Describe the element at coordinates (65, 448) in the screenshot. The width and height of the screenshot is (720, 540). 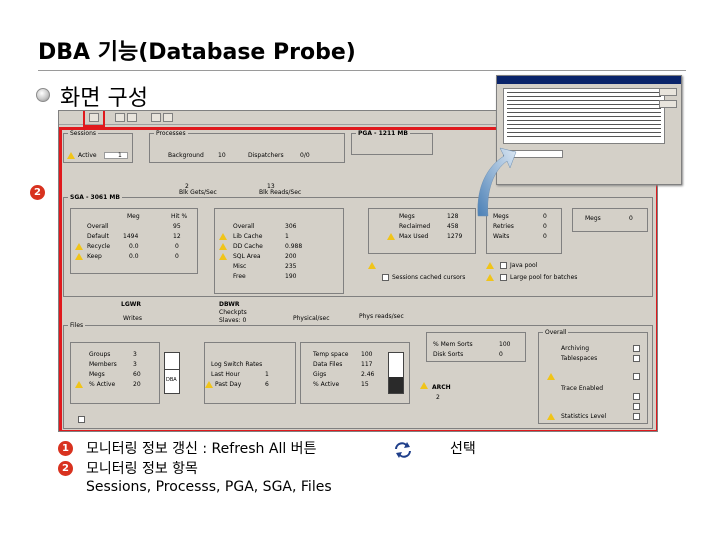
I see `footer-marker-1: 1` at that location.